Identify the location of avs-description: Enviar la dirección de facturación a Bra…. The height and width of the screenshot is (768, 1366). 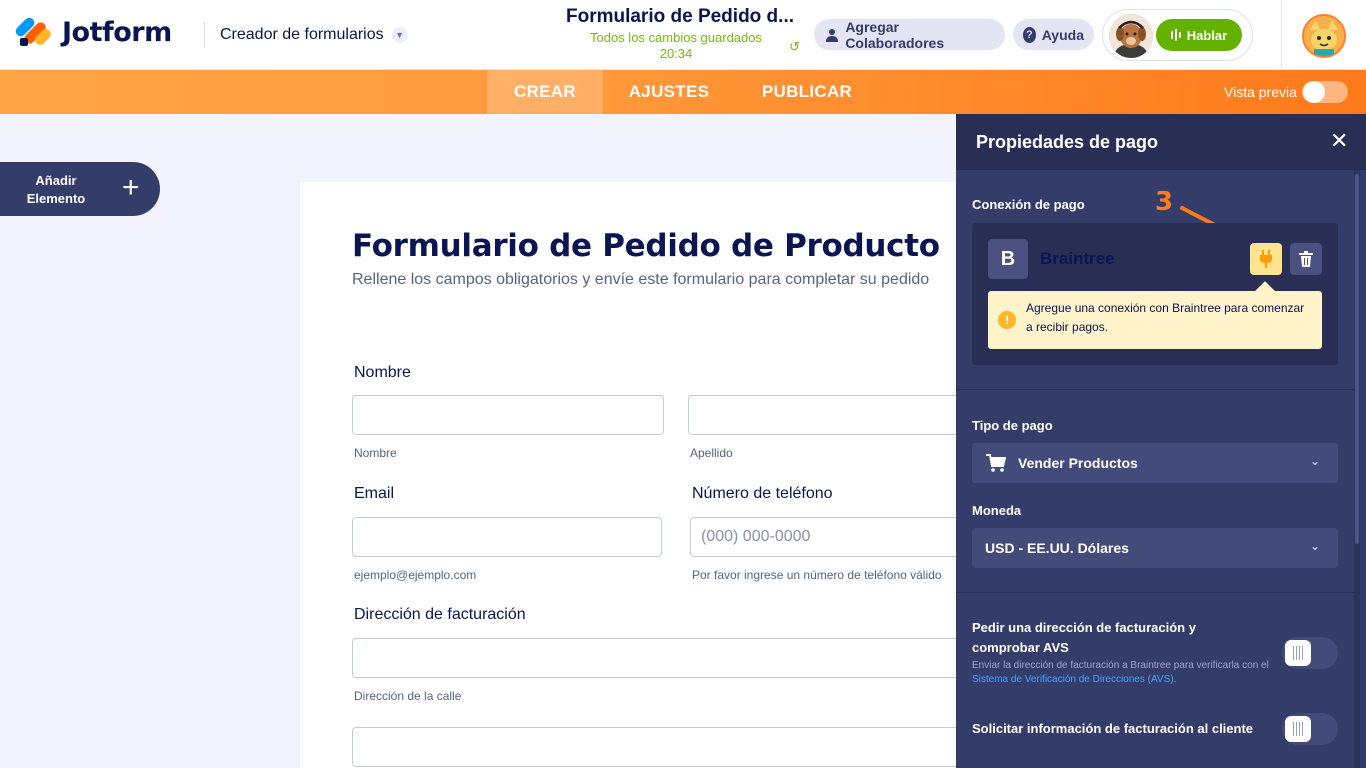
(1122, 673).